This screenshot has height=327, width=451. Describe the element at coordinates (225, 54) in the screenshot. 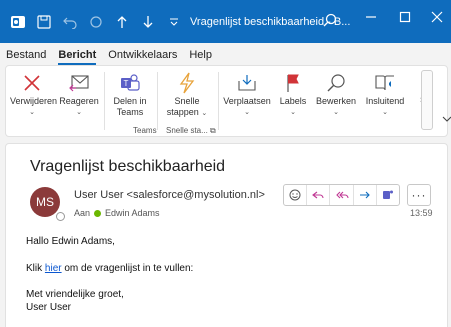

I see `menu-bar: Bestand Bericht Ontwikkelaars Help` at that location.